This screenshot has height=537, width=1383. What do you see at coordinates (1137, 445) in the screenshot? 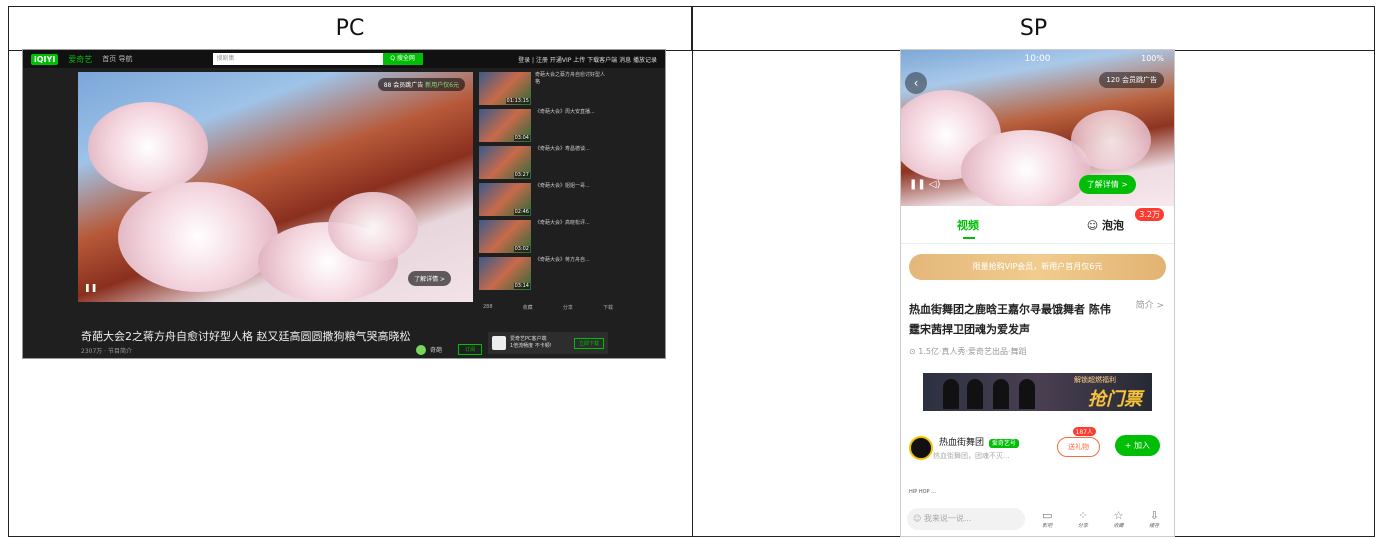
I see `join-button: + 加入` at bounding box center [1137, 445].